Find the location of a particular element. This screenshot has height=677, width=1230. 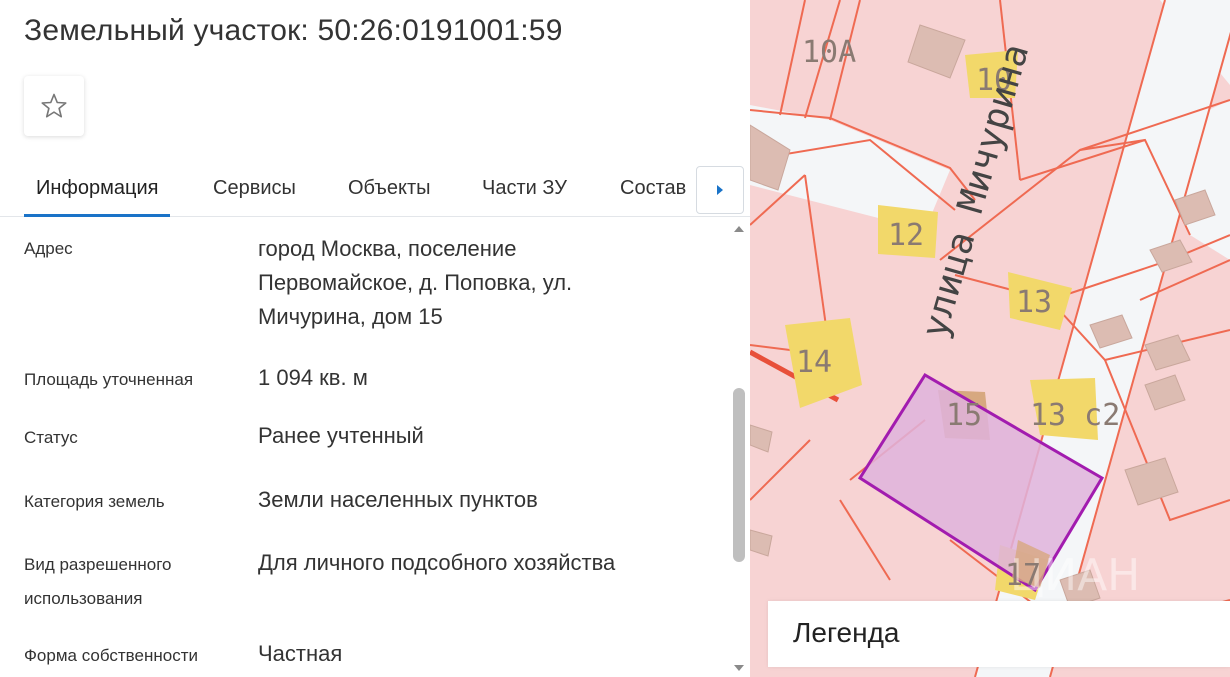

tabs-next-button is located at coordinates (720, 190).